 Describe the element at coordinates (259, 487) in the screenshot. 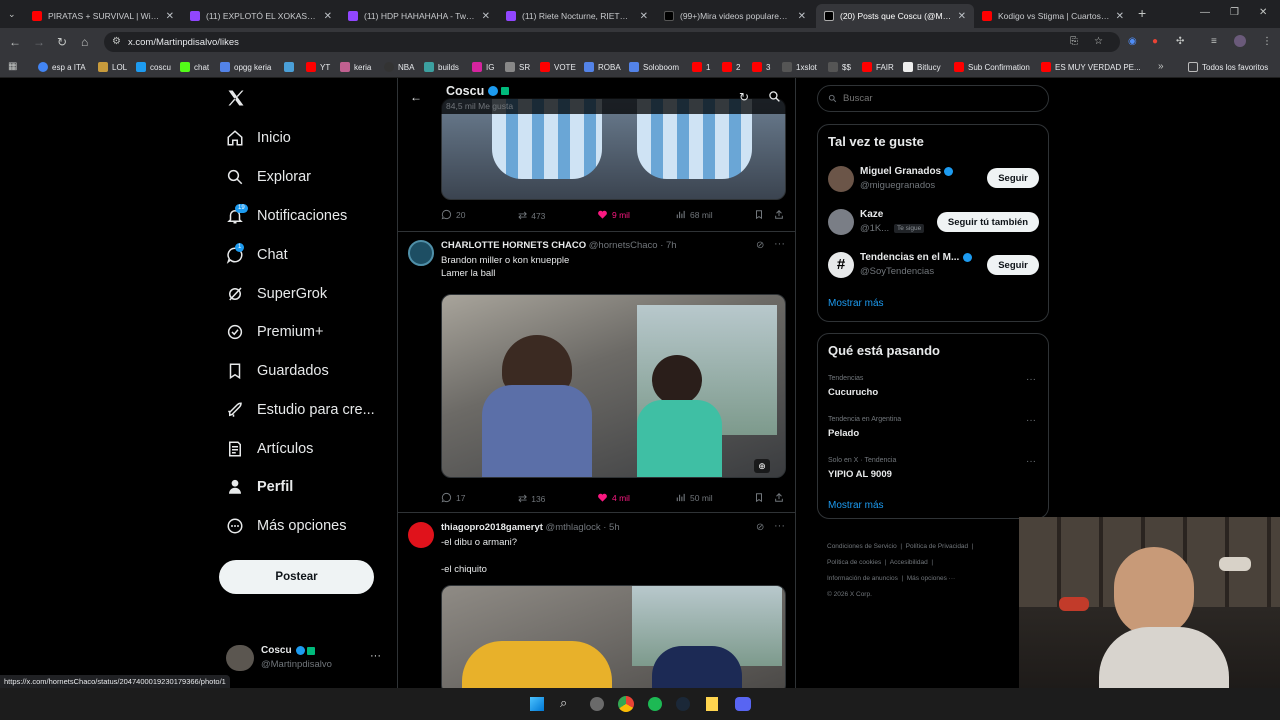

I see `nav-perfil: Perfil` at that location.